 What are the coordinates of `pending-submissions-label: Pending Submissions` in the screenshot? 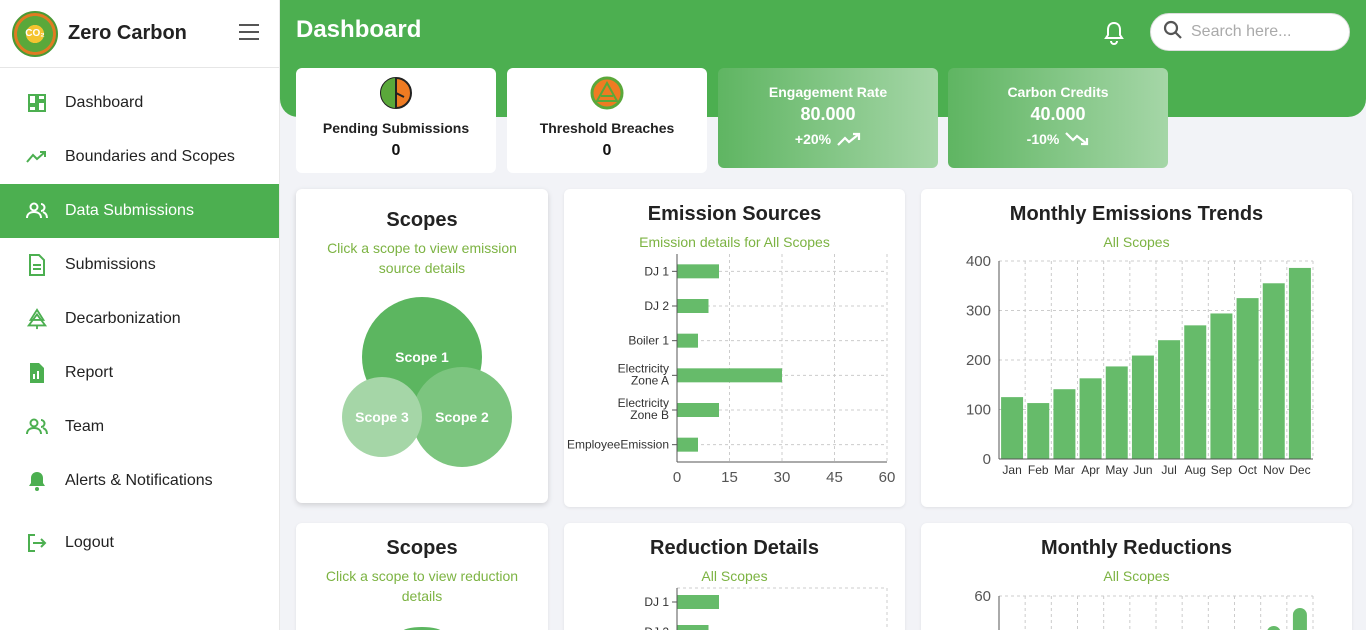 It's located at (396, 128).